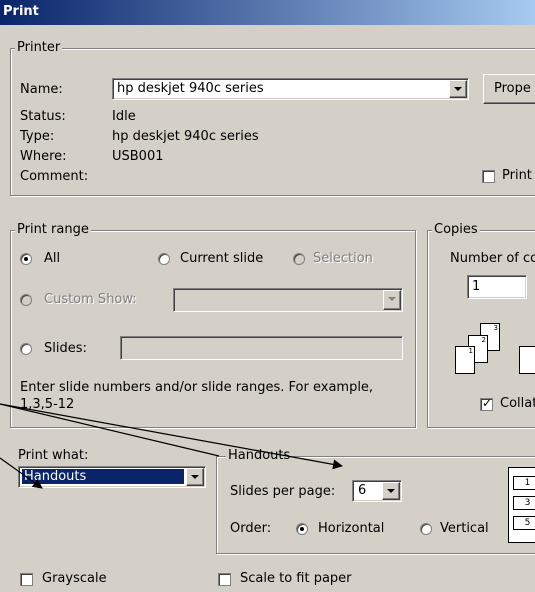 Image resolution: width=535 pixels, height=592 pixels. Describe the element at coordinates (103, 476) in the screenshot. I see `print-what-value: Handouts` at that location.